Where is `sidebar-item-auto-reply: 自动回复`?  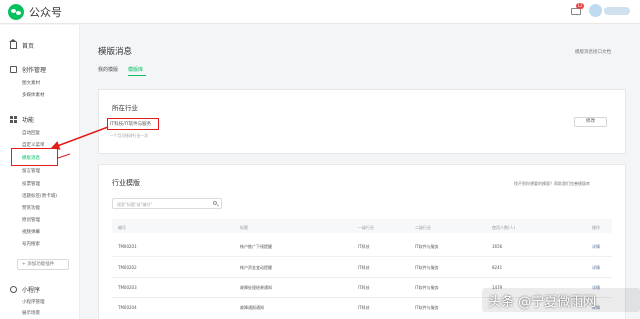
sidebar-item-auto-reply: 自动回复 is located at coordinates (31, 133).